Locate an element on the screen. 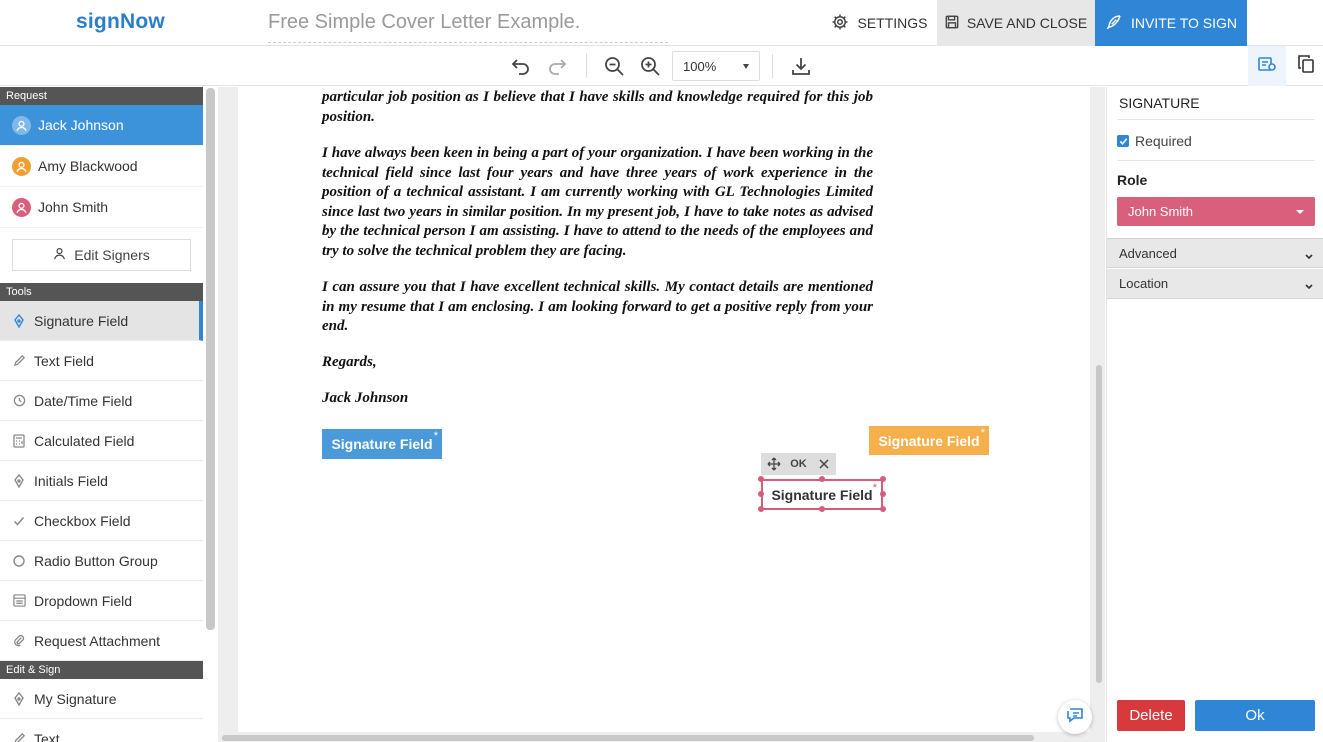  download-icon is located at coordinates (801, 66).